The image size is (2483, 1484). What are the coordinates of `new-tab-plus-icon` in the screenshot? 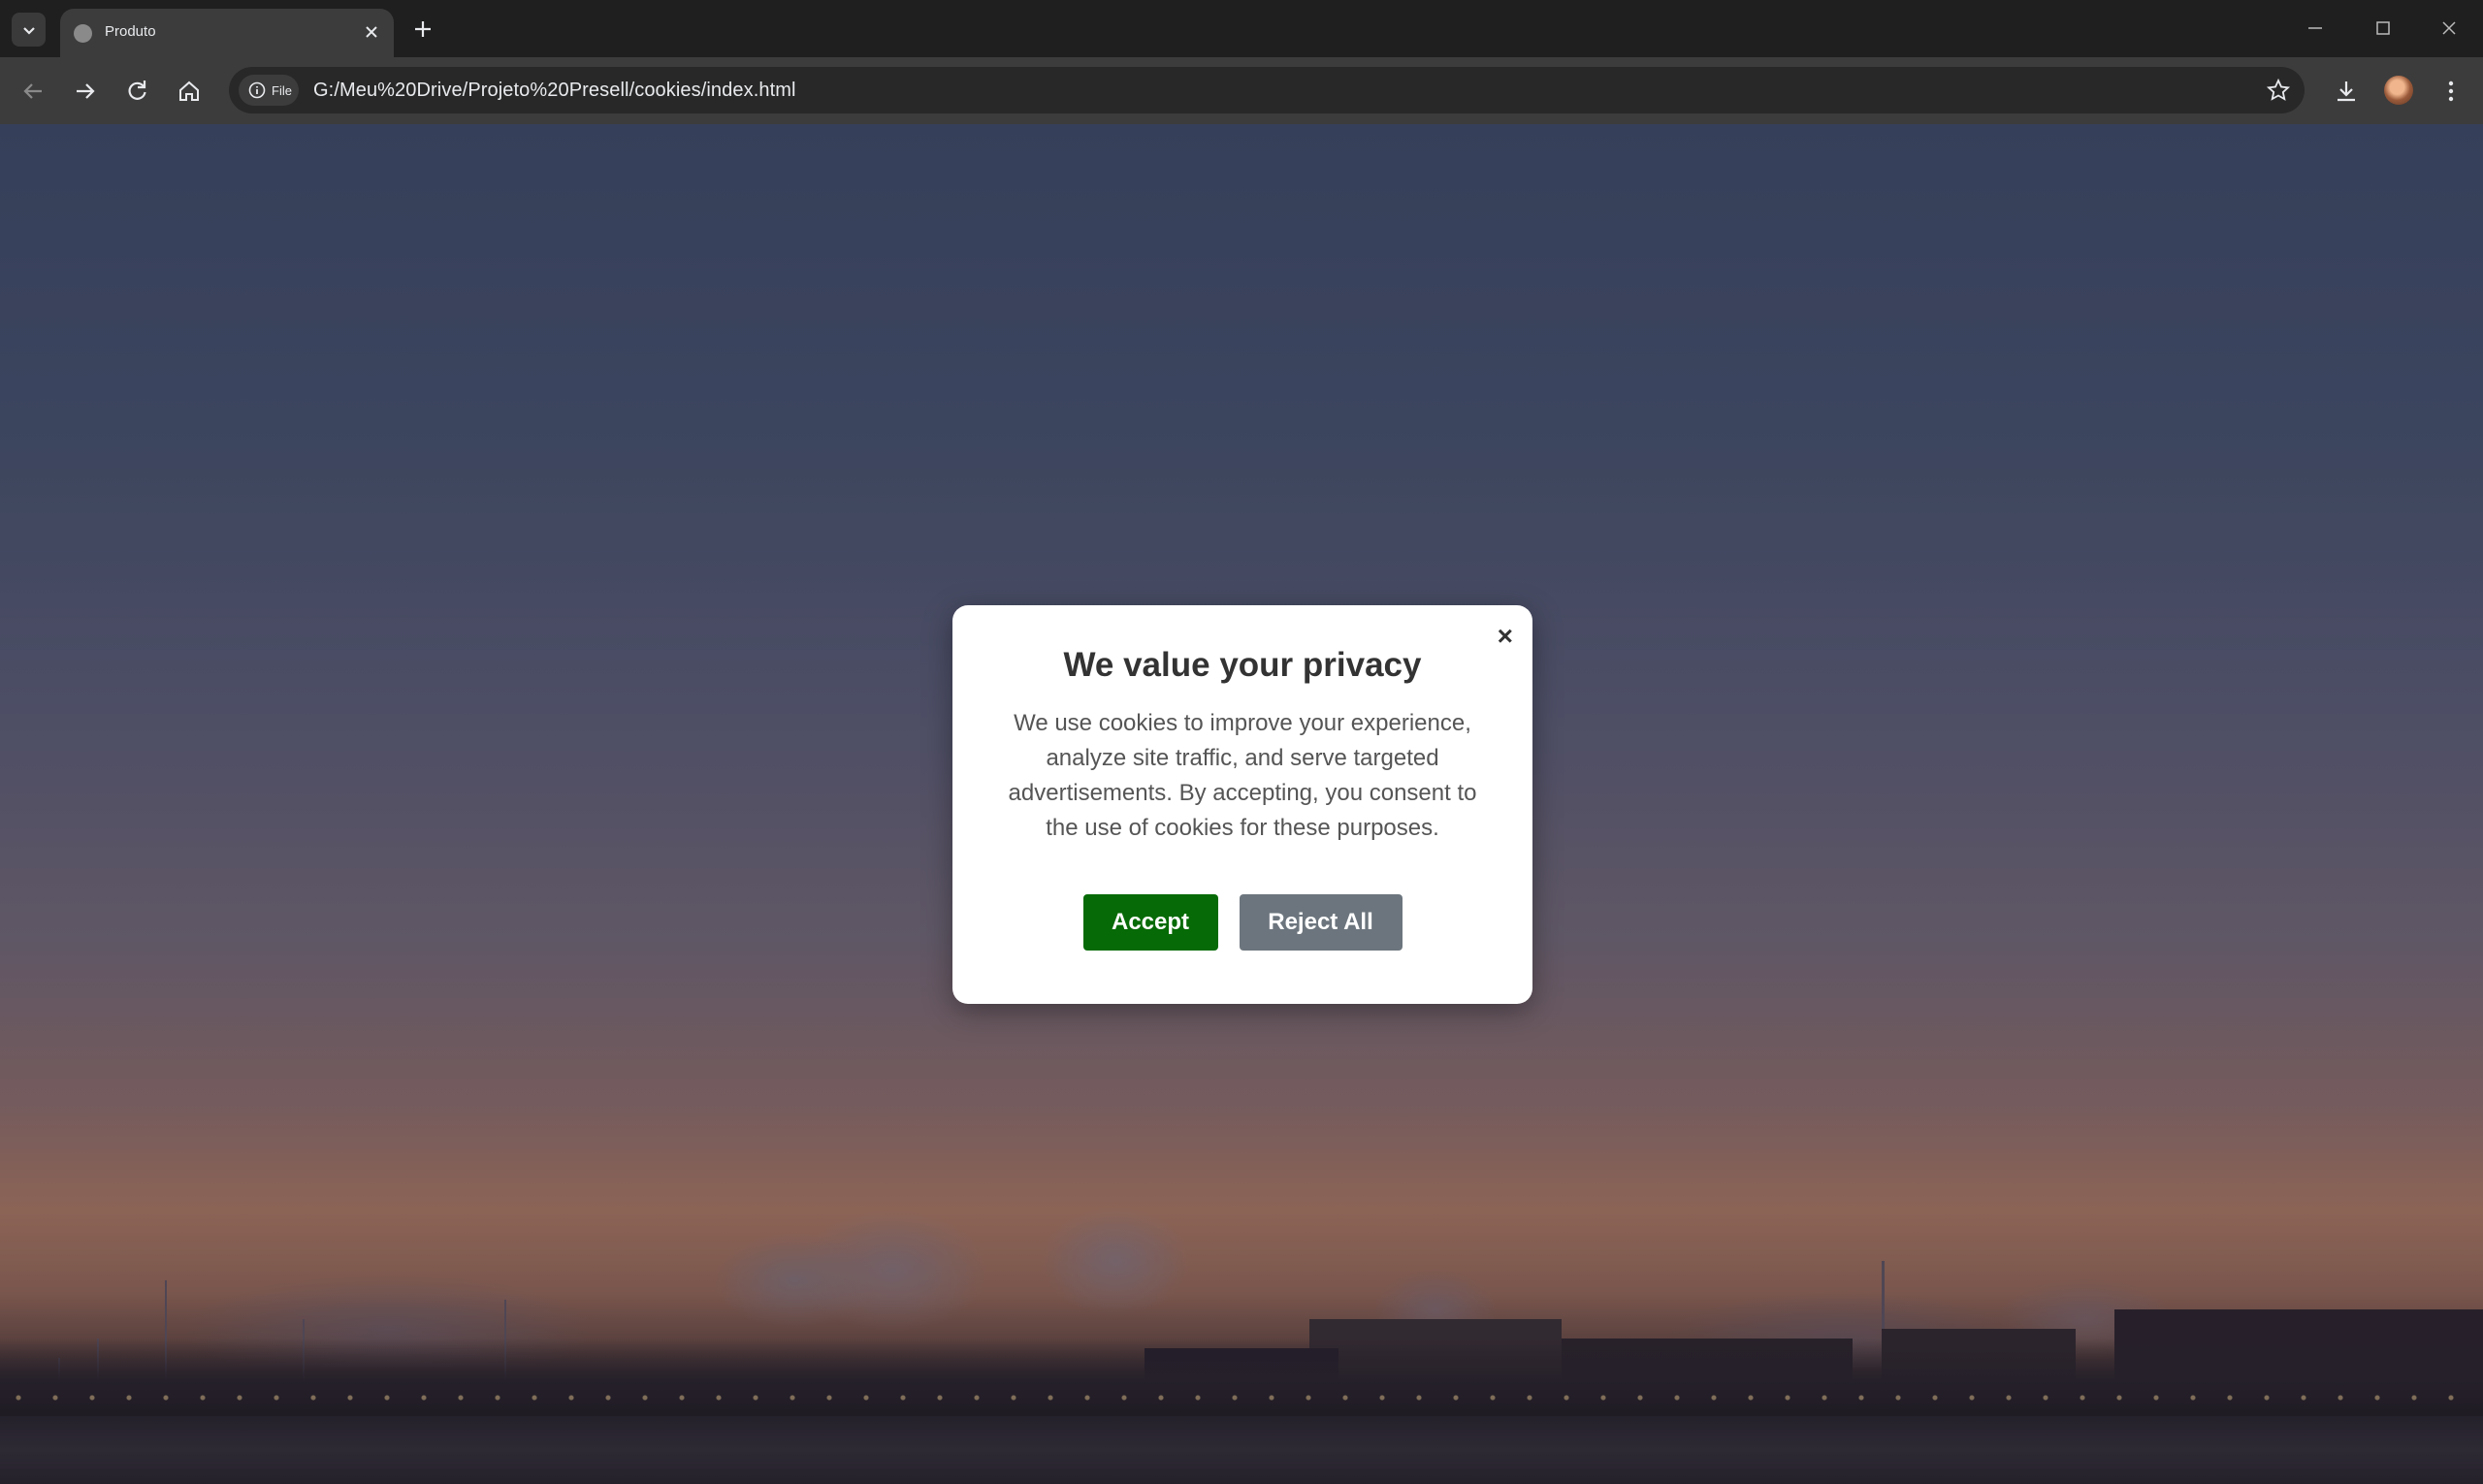 It's located at (423, 29).